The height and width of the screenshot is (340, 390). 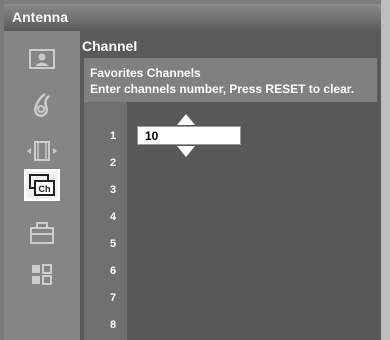 What do you see at coordinates (186, 119) in the screenshot?
I see `up-arrow-icon` at bounding box center [186, 119].